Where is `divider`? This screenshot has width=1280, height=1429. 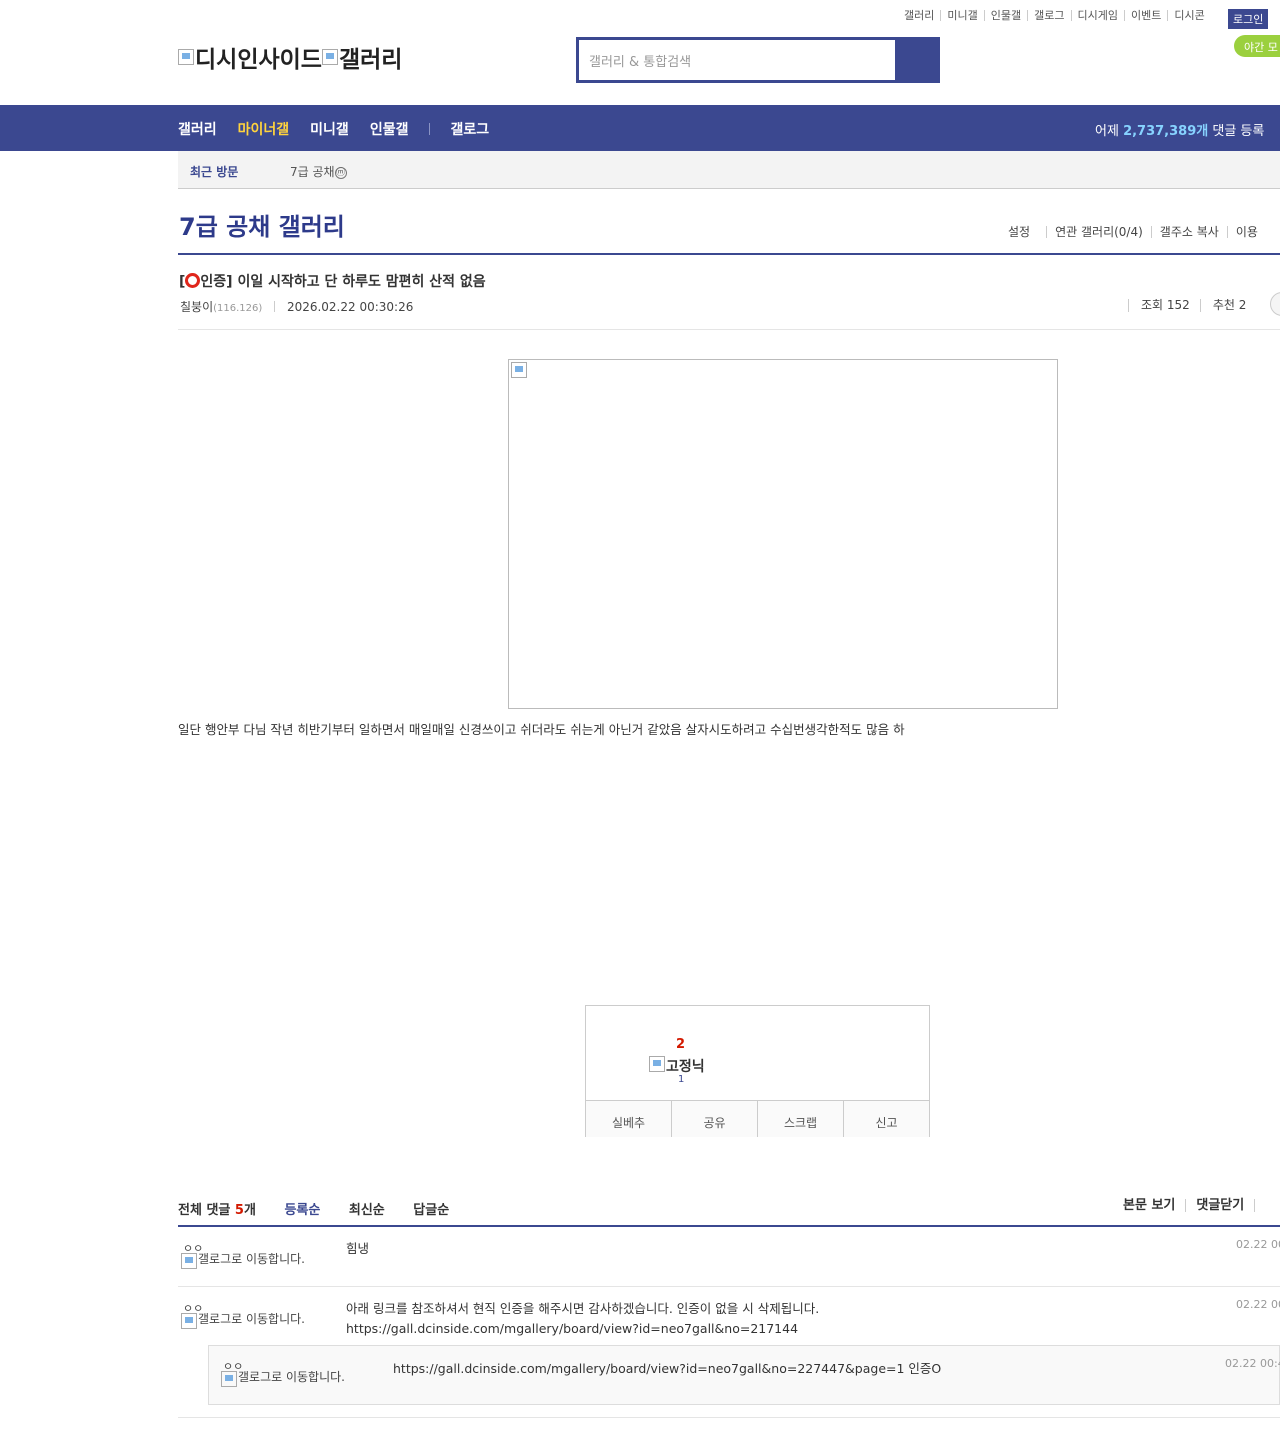
divider is located at coordinates (275, 306).